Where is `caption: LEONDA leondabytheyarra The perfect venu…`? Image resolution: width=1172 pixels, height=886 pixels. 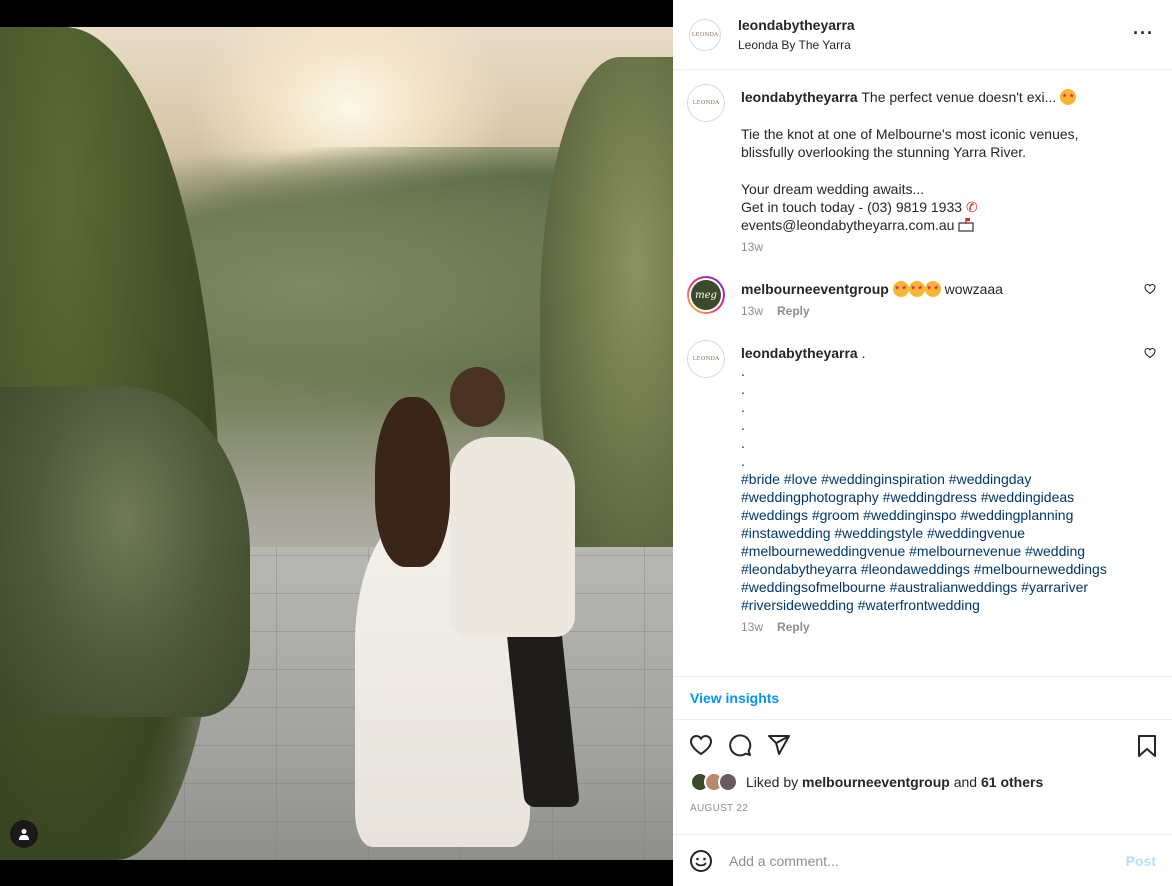 caption: LEONDA leondabytheyarra The perfect venu… is located at coordinates (921, 169).